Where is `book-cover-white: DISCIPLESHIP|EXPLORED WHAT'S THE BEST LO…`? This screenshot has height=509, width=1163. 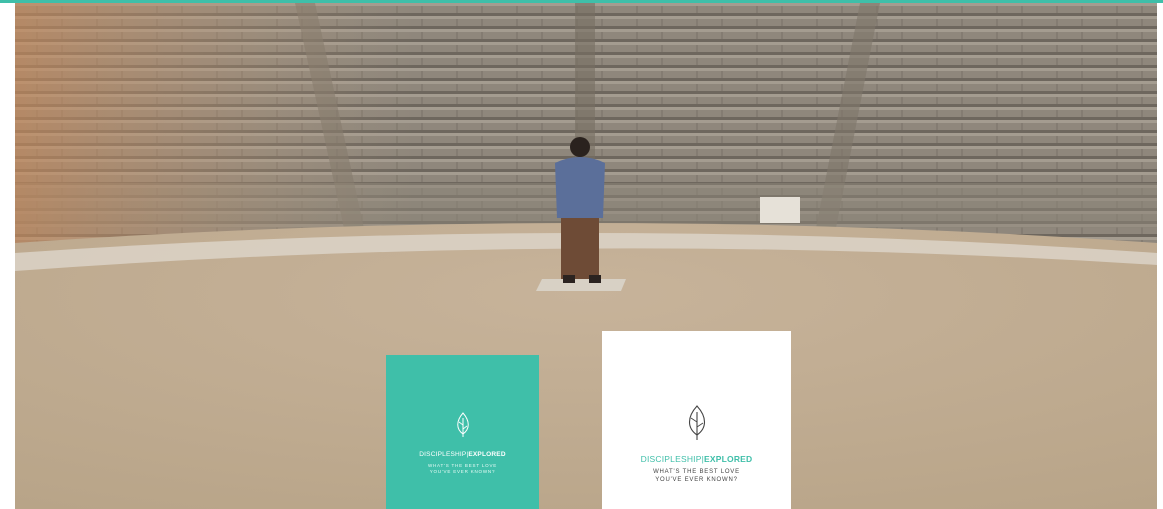
book-cover-white: DISCIPLESHIP|EXPLORED WHAT'S THE BEST LO… is located at coordinates (696, 420).